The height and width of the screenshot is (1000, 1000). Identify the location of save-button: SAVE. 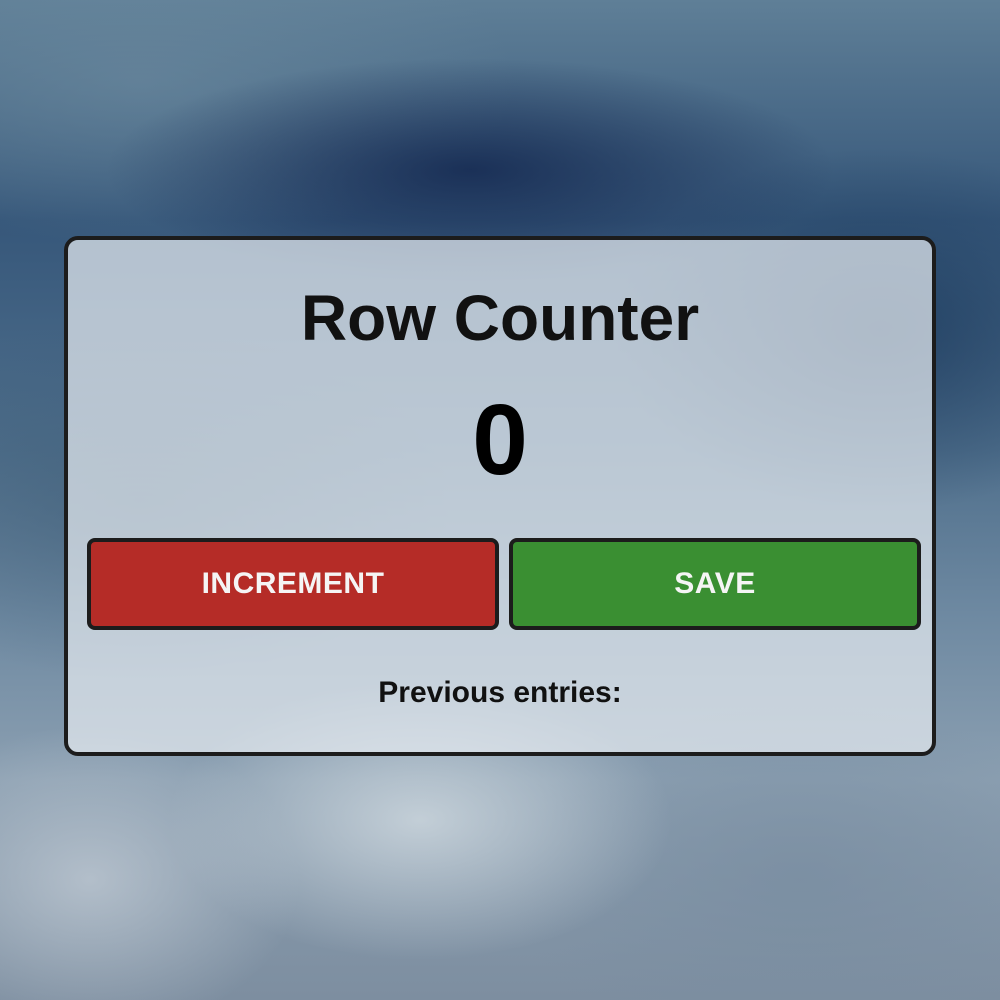
(715, 584).